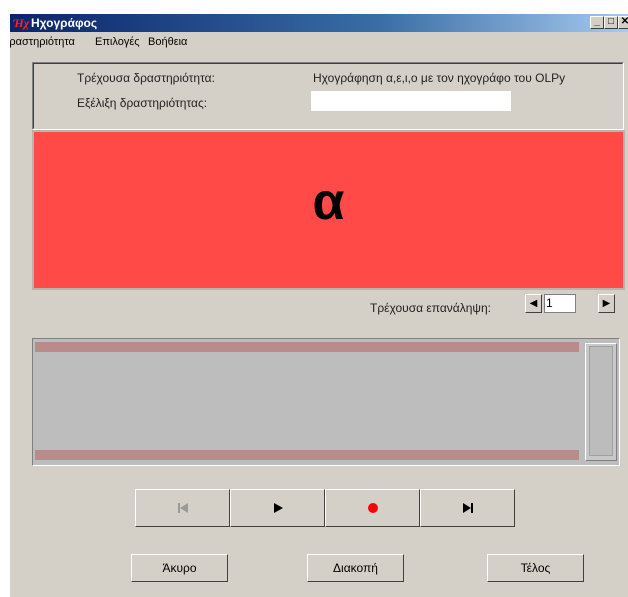  I want to click on menu-help: Βοήθεια, so click(167, 42).